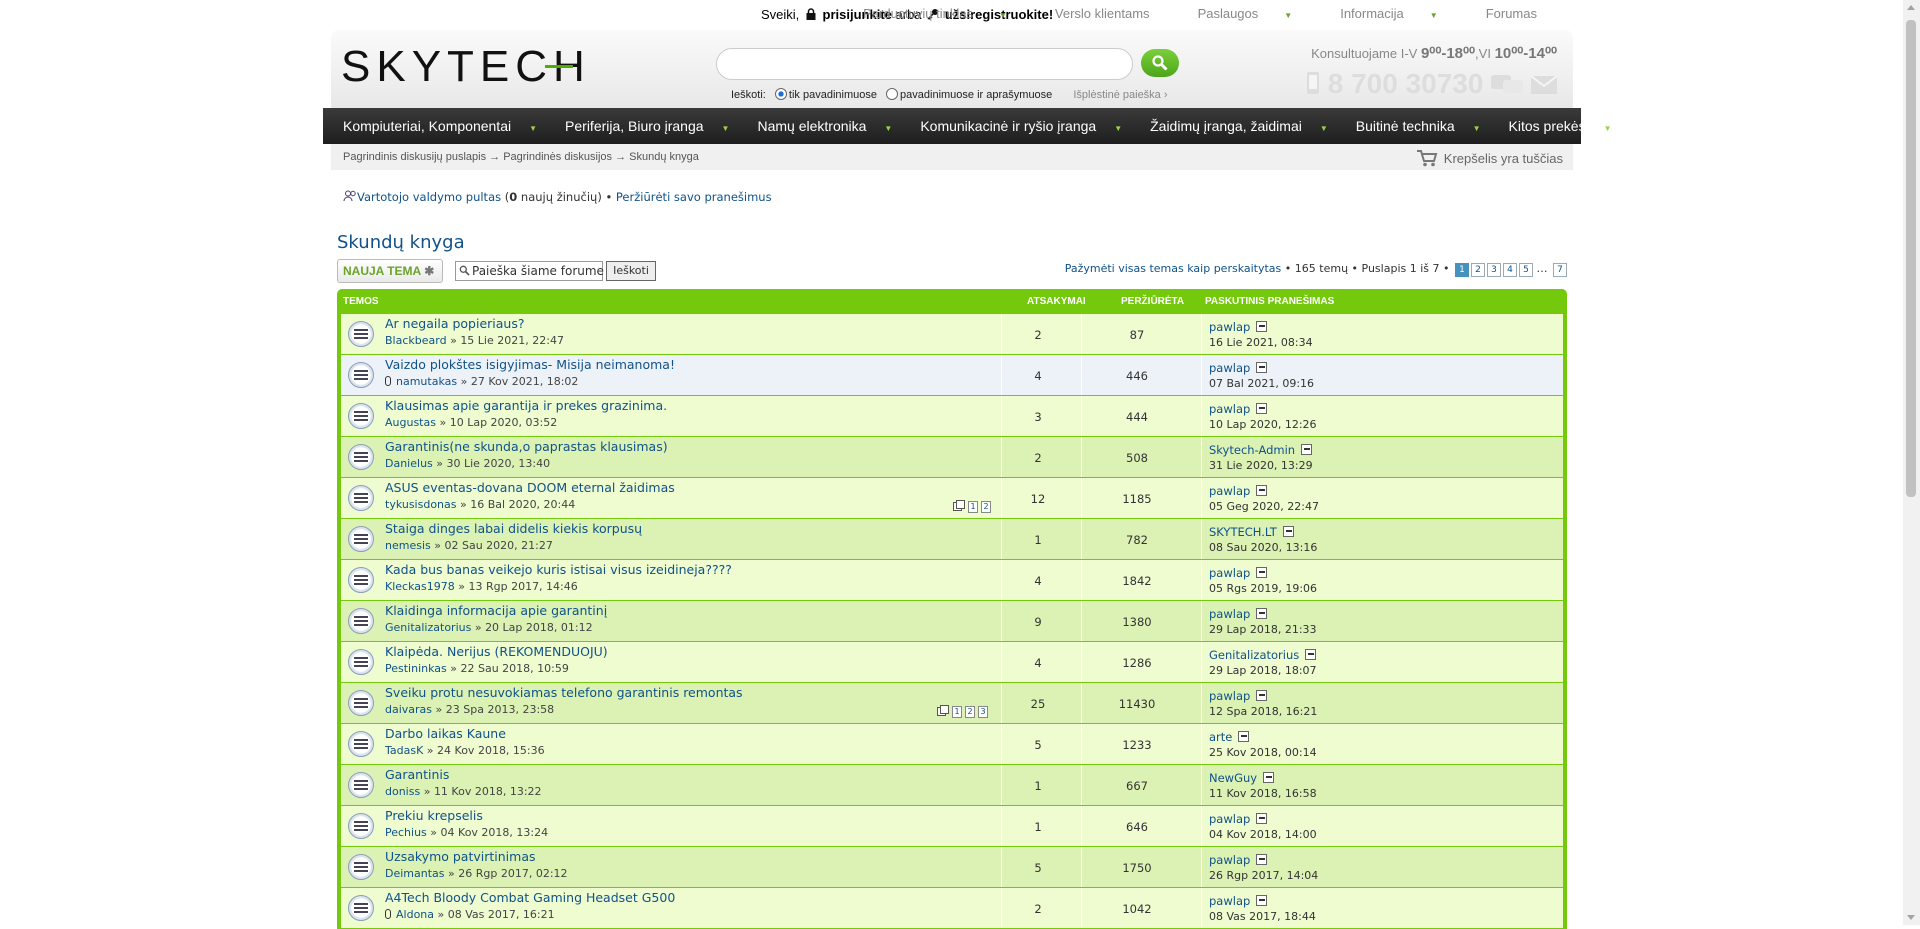  What do you see at coordinates (415, 914) in the screenshot?
I see `topic-author: Aldona` at bounding box center [415, 914].